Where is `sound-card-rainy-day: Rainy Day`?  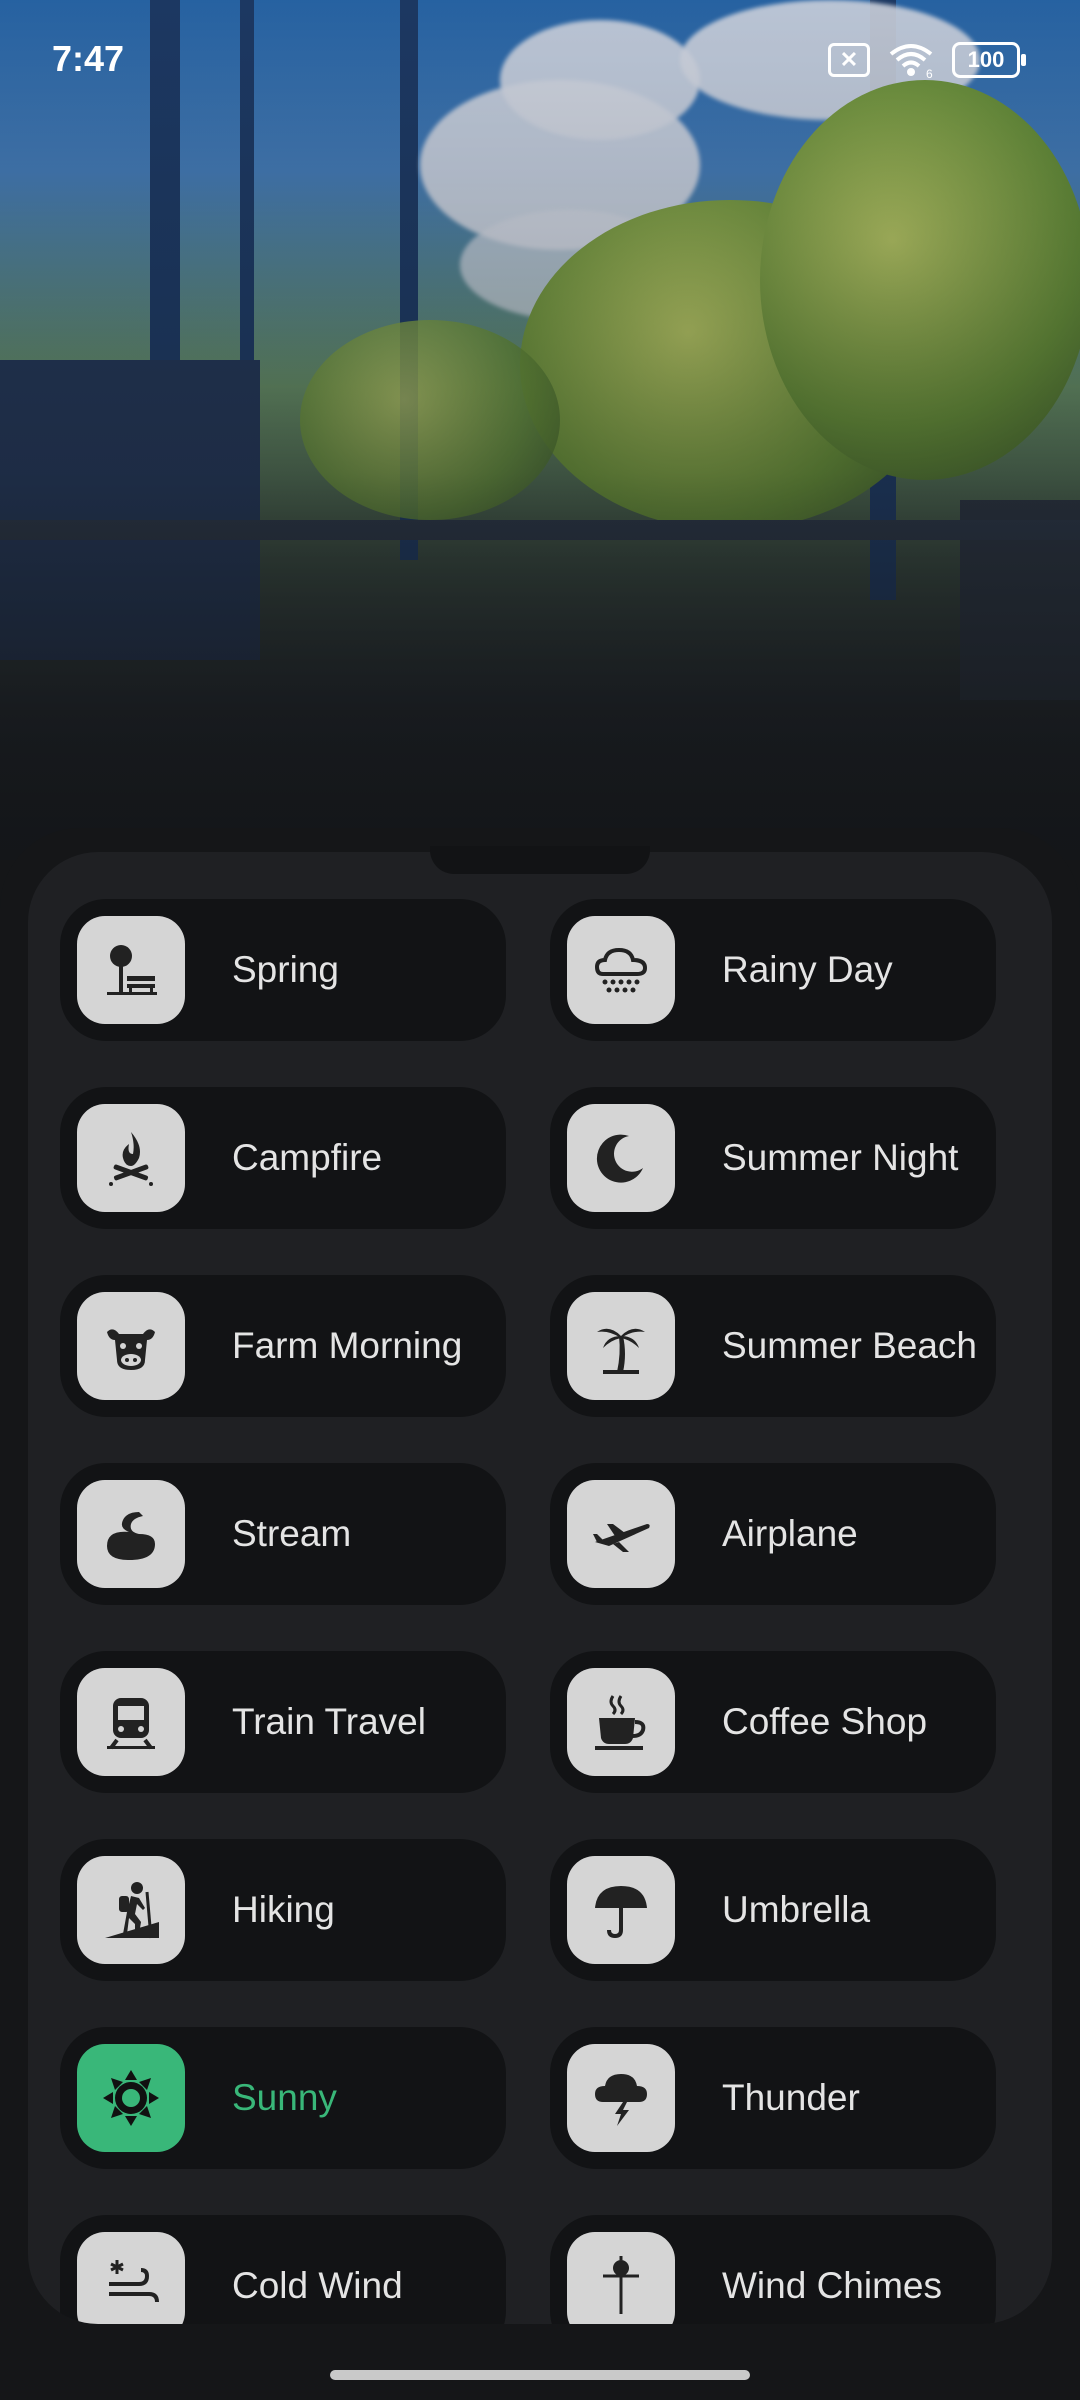 sound-card-rainy-day: Rainy Day is located at coordinates (773, 970).